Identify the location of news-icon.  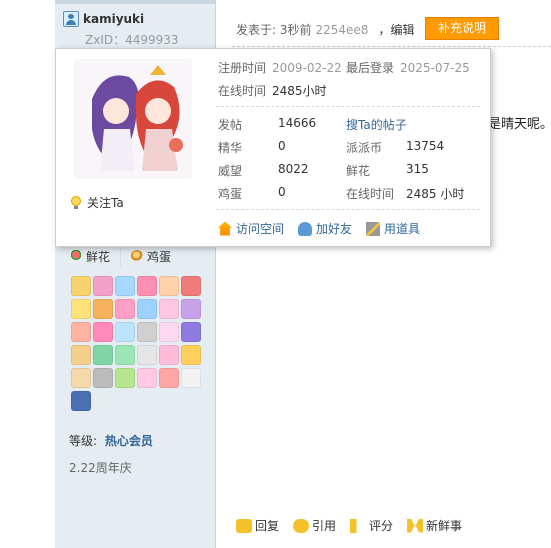
(415, 525).